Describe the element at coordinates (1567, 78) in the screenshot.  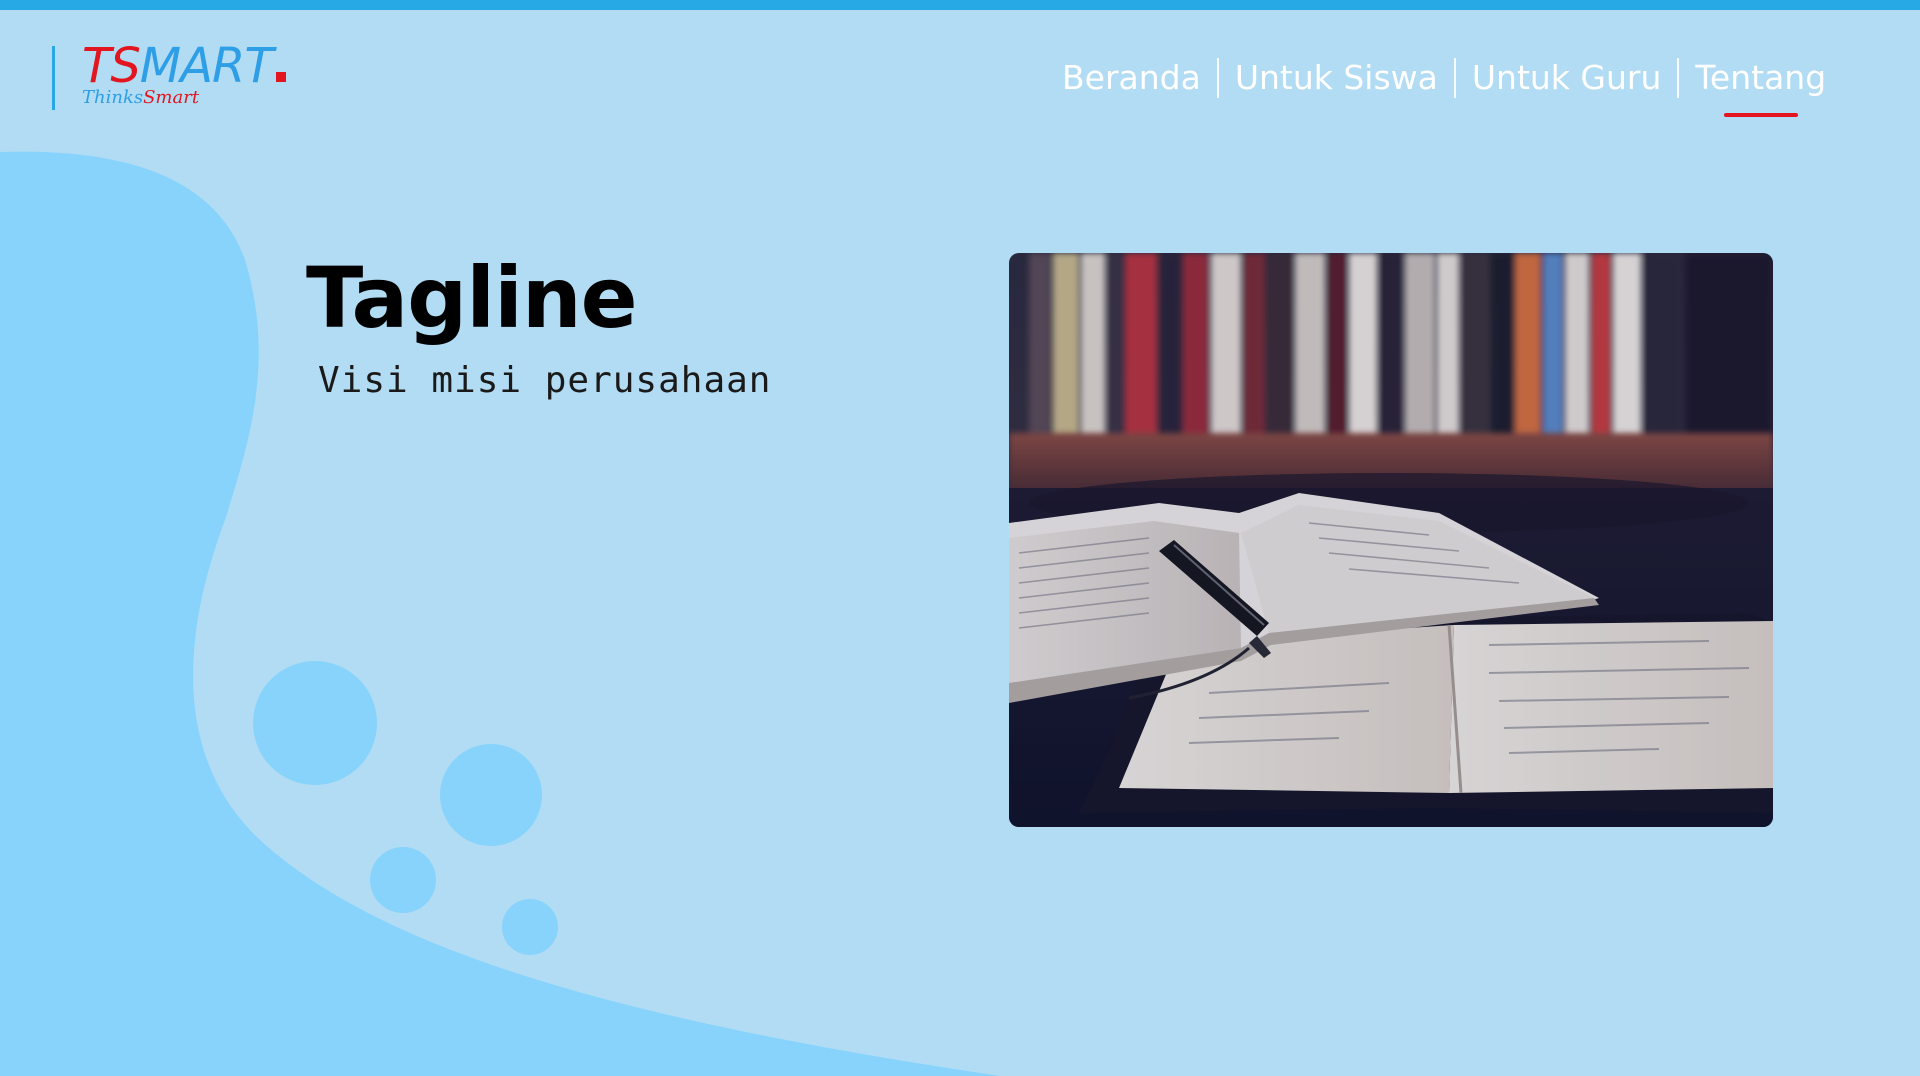
I see `nav-item-untuk-guru: Untuk Guru` at that location.